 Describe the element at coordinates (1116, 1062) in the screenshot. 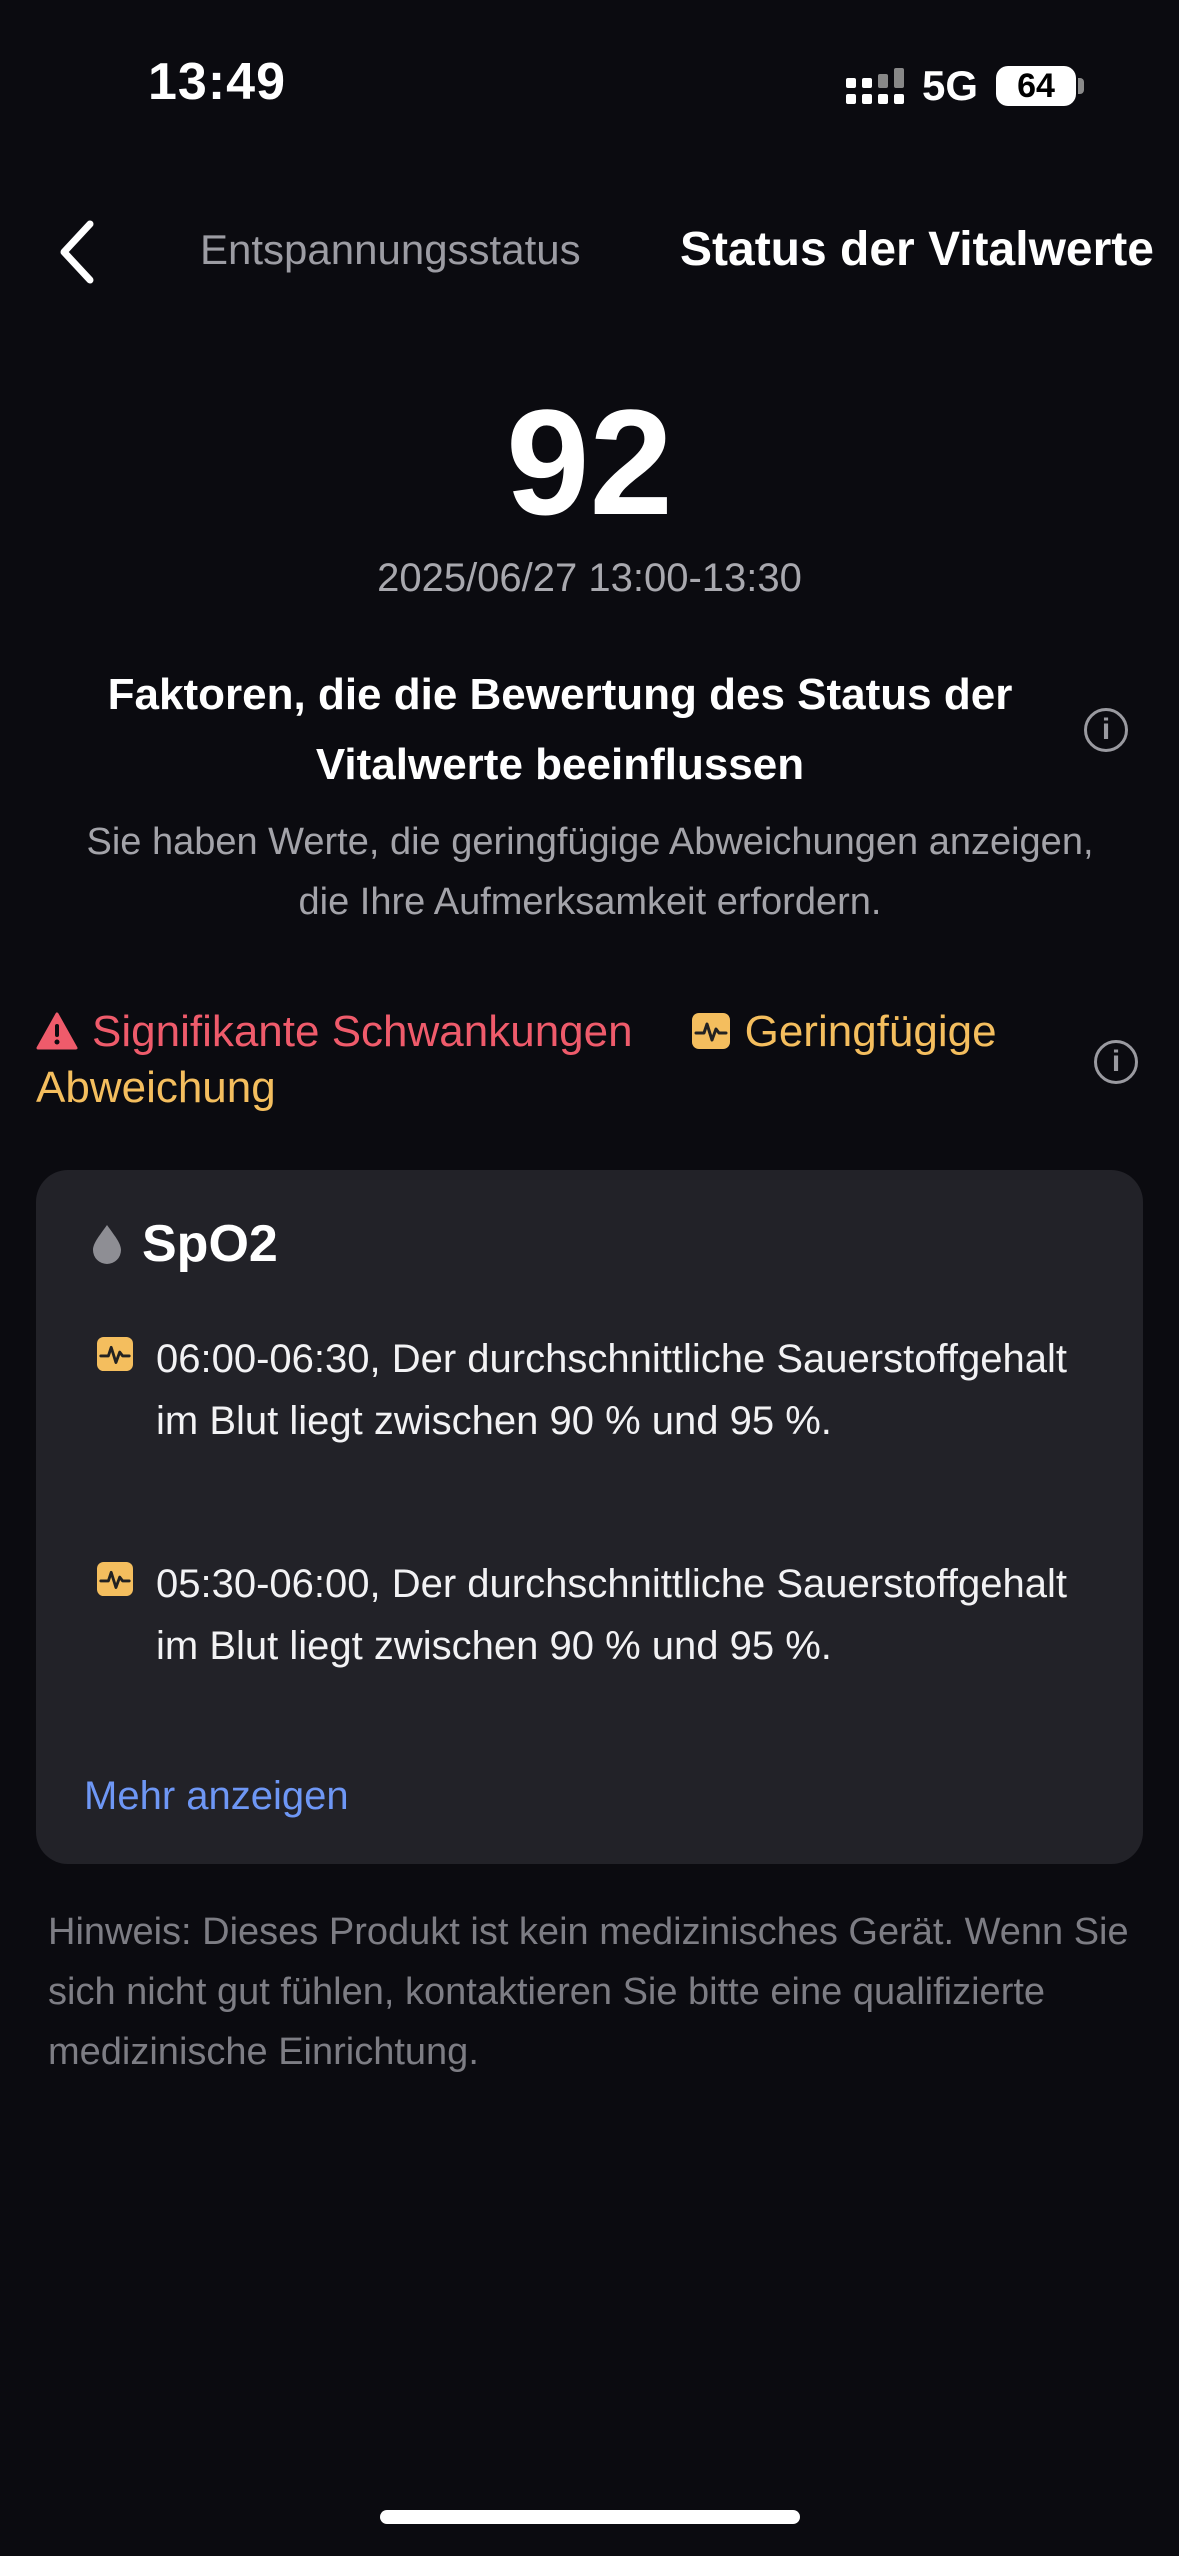

I see `legend-info-icon: i` at that location.